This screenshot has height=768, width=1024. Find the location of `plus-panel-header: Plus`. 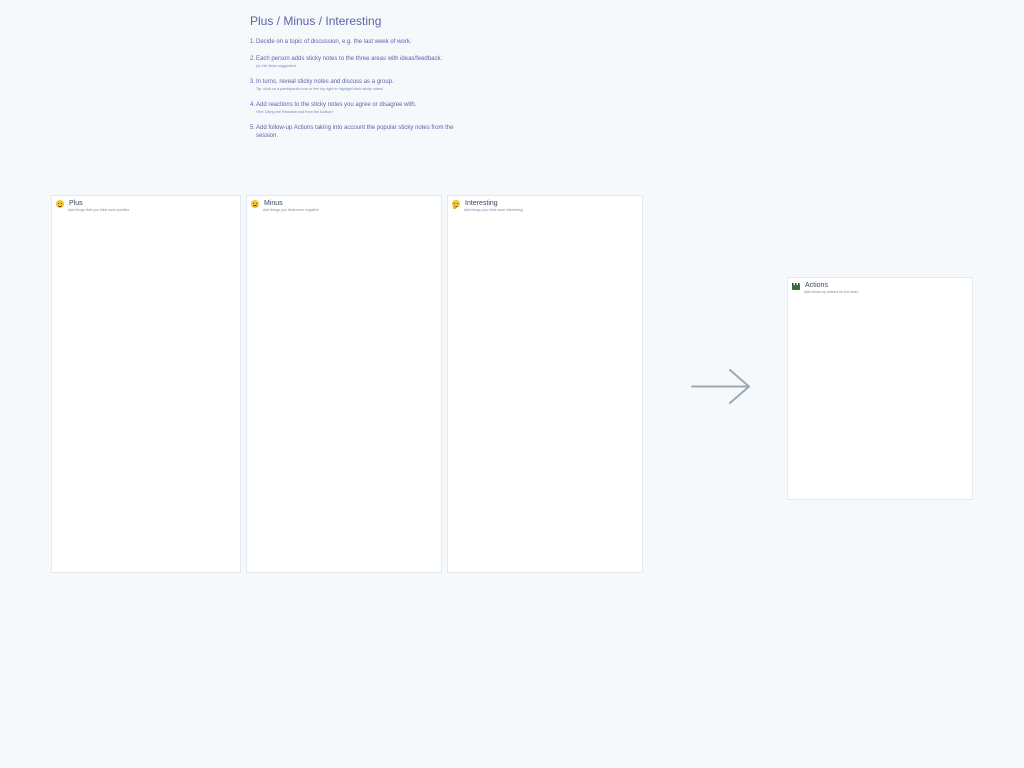

plus-panel-header: Plus is located at coordinates (69, 204).